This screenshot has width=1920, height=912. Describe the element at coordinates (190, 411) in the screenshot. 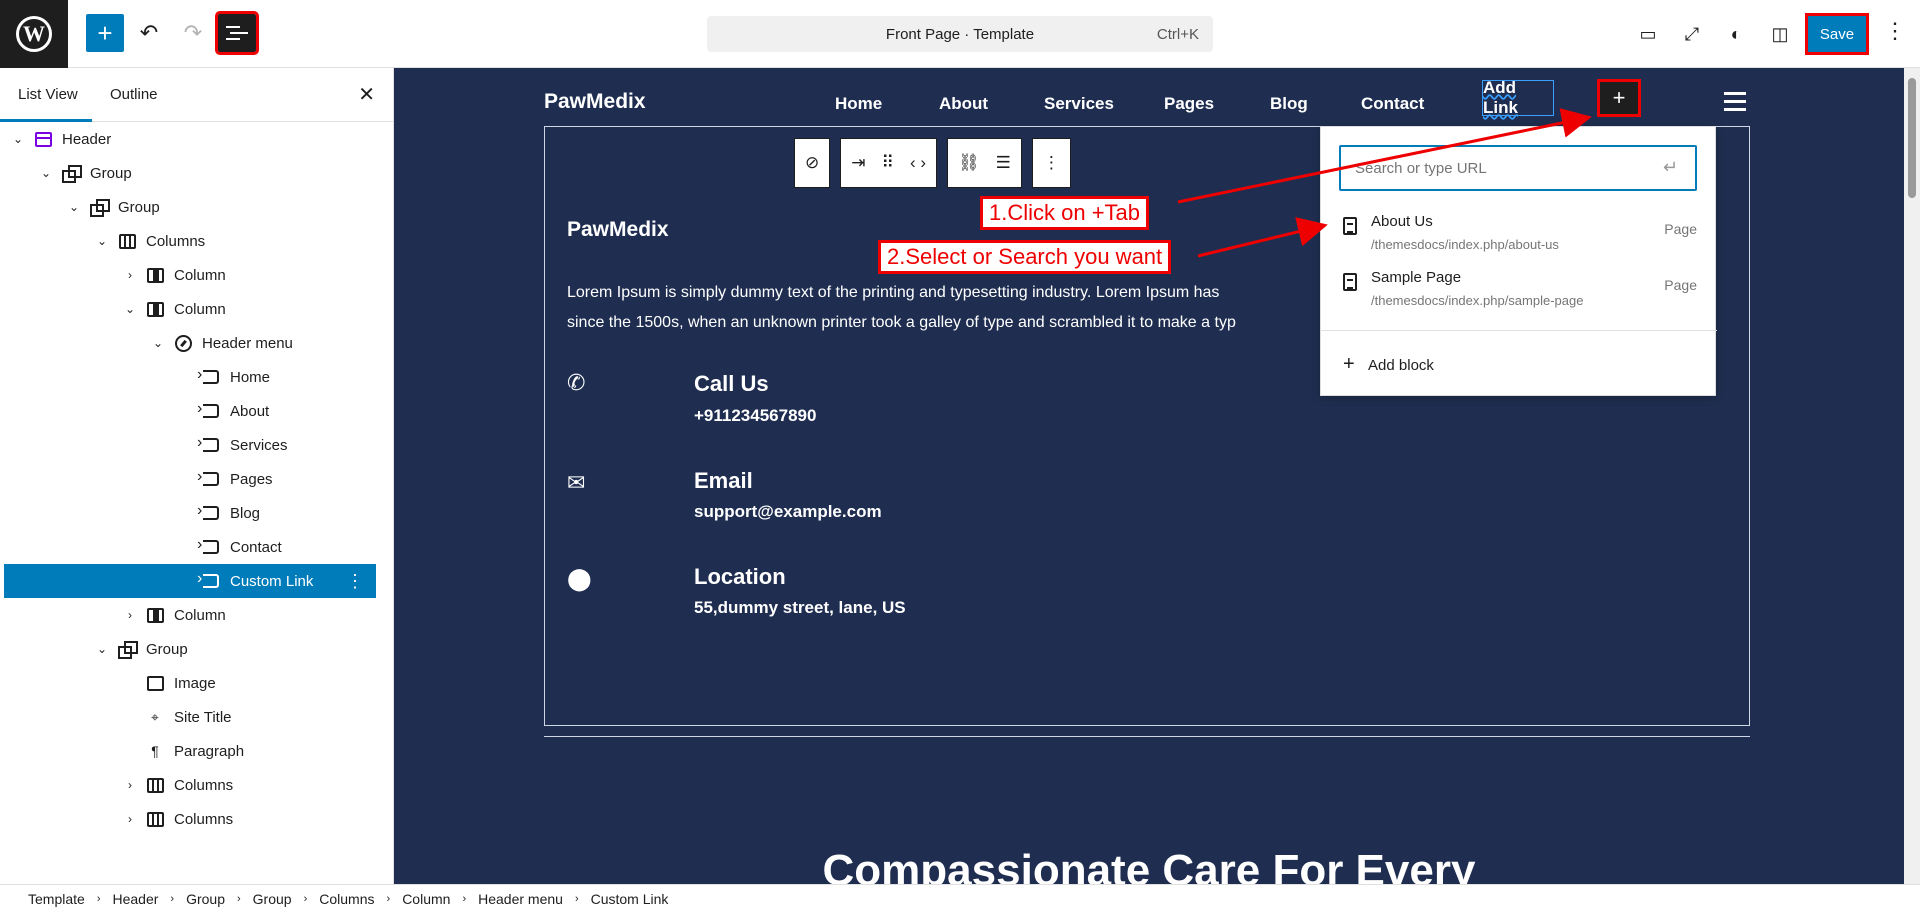

I see `list-item-nav-link: About` at that location.